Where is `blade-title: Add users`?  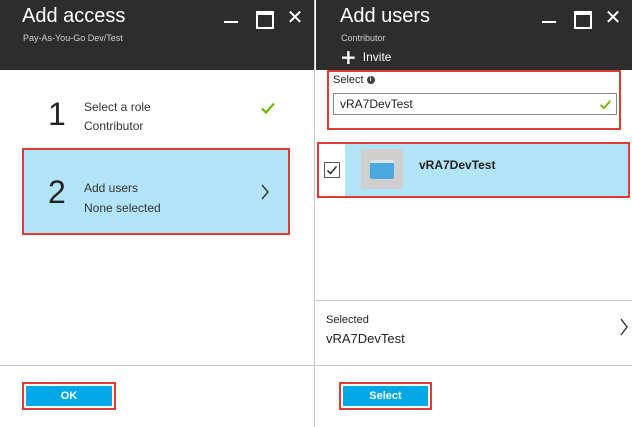 blade-title: Add users is located at coordinates (385, 16).